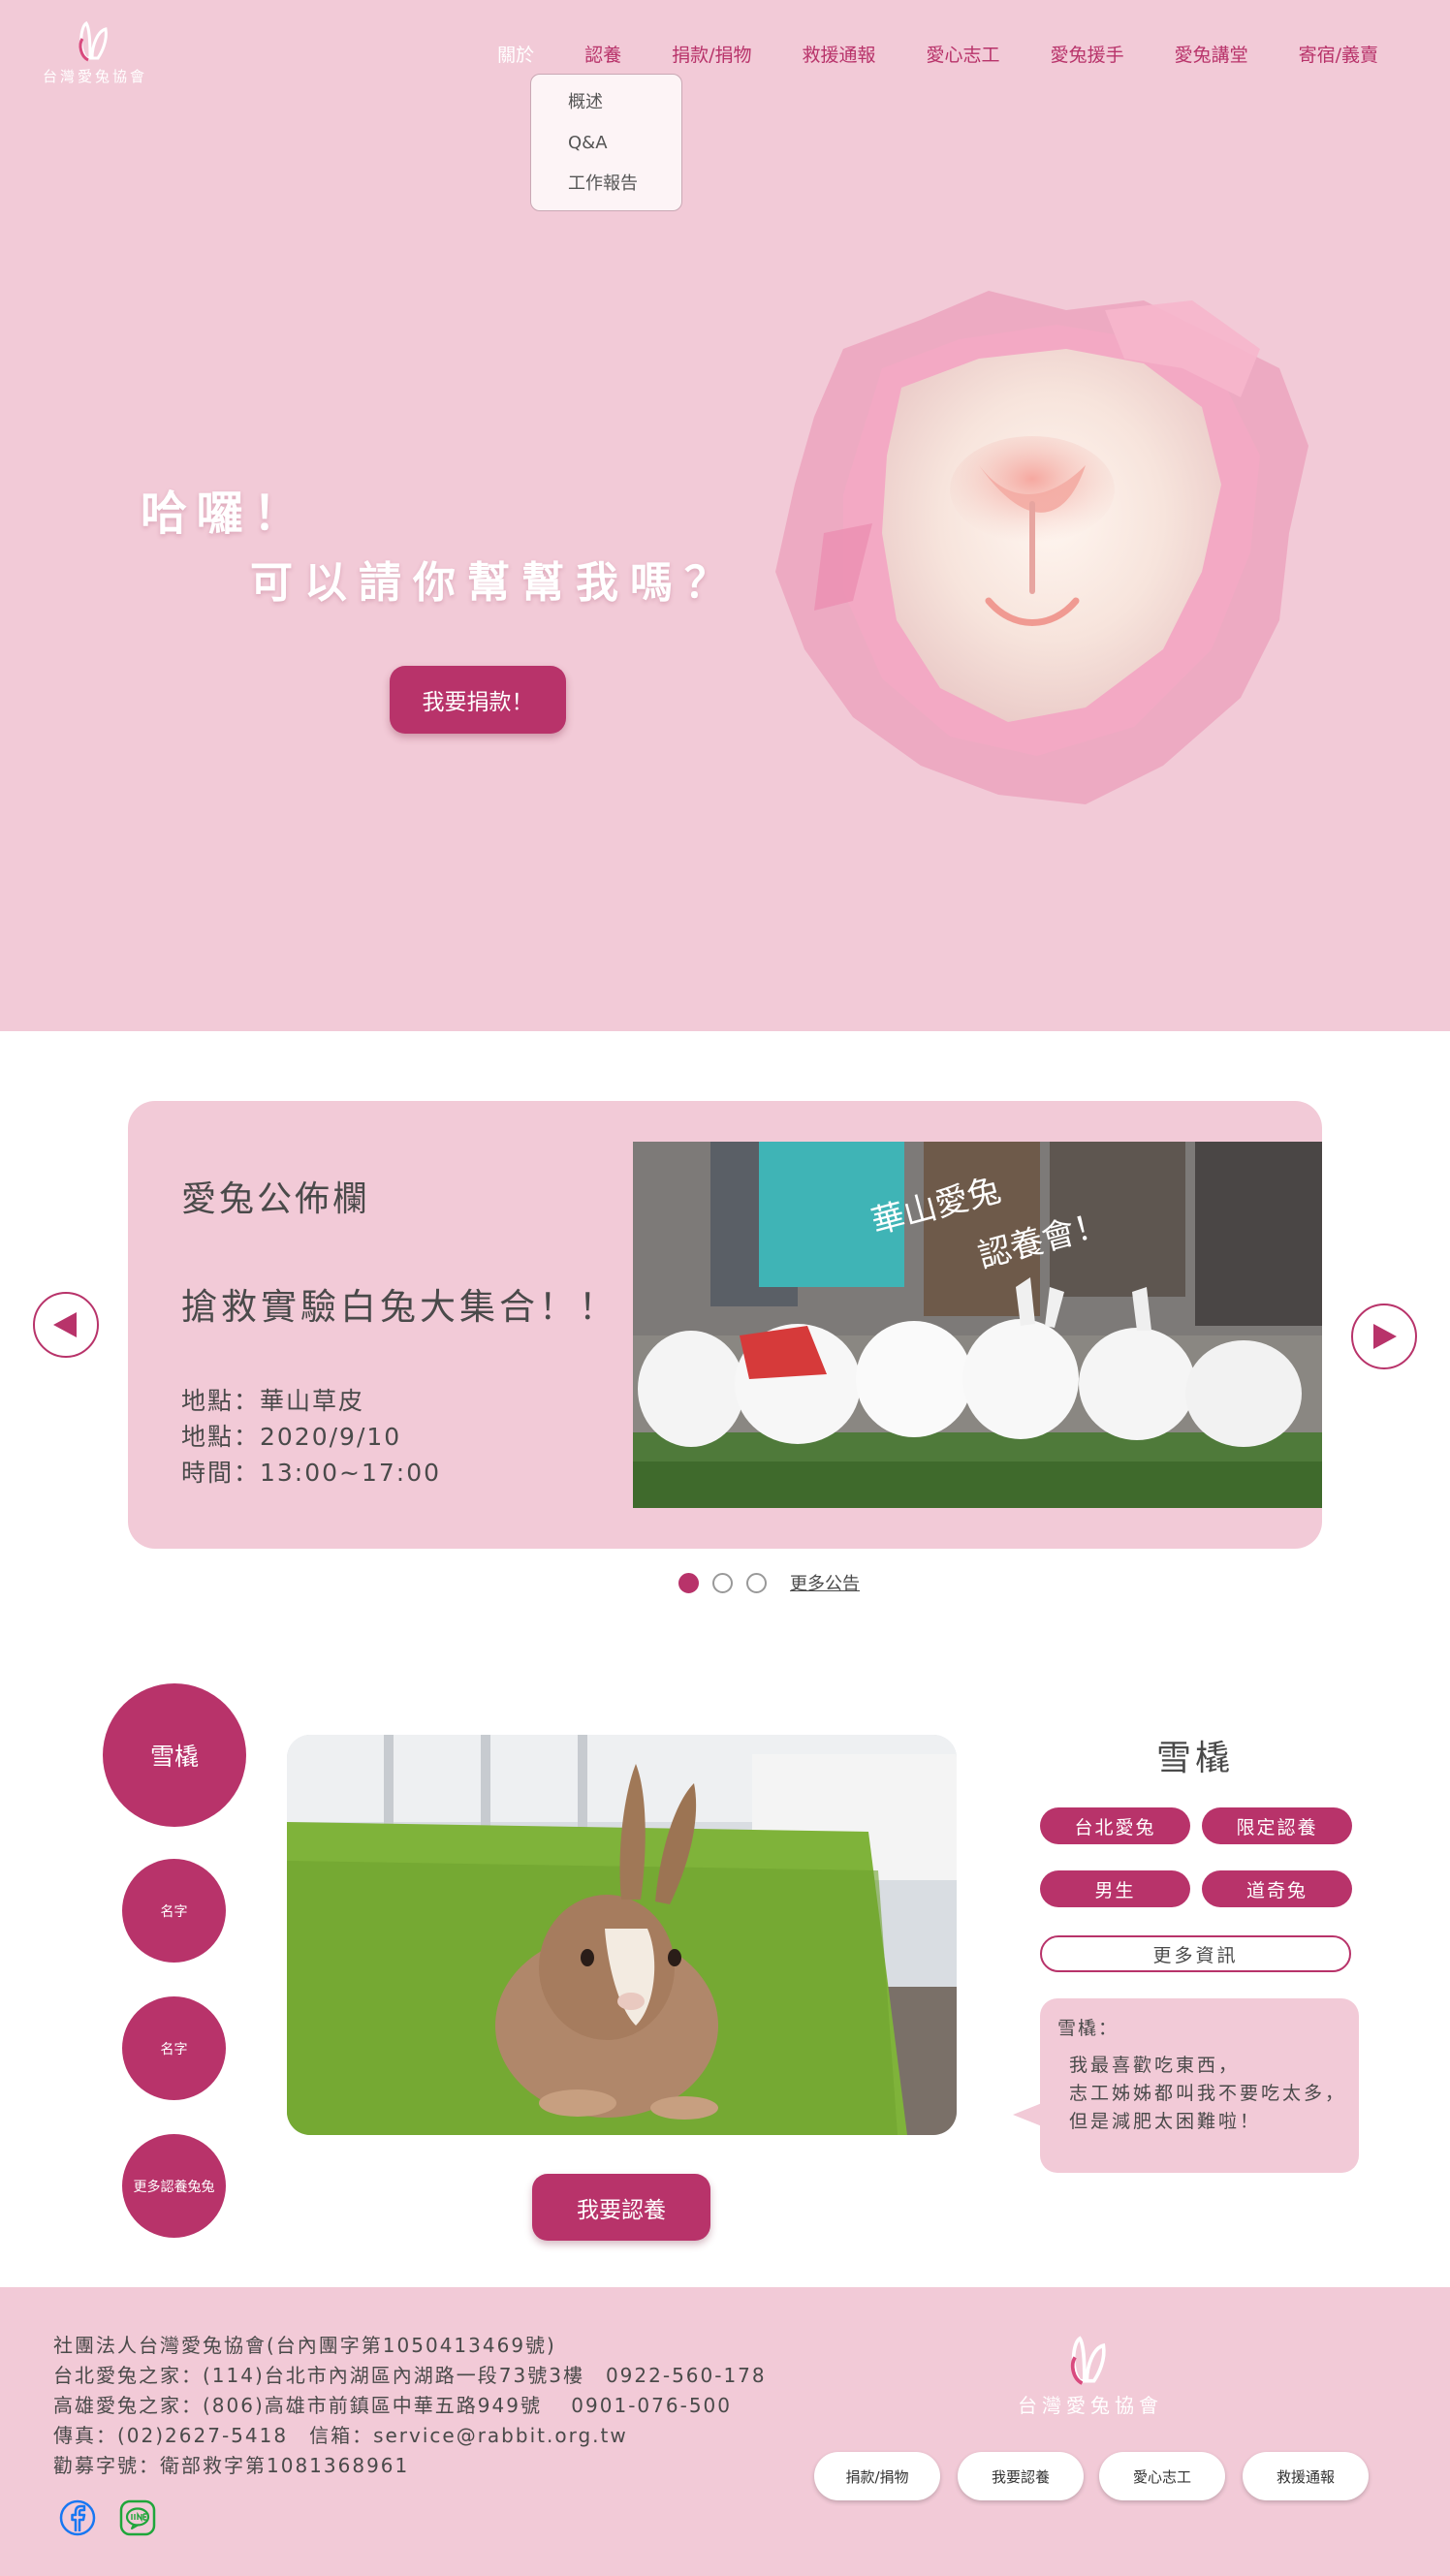 The height and width of the screenshot is (2576, 1450). What do you see at coordinates (624, 192) in the screenshot?
I see `dropdown-item-work-report: 工作報告` at bounding box center [624, 192].